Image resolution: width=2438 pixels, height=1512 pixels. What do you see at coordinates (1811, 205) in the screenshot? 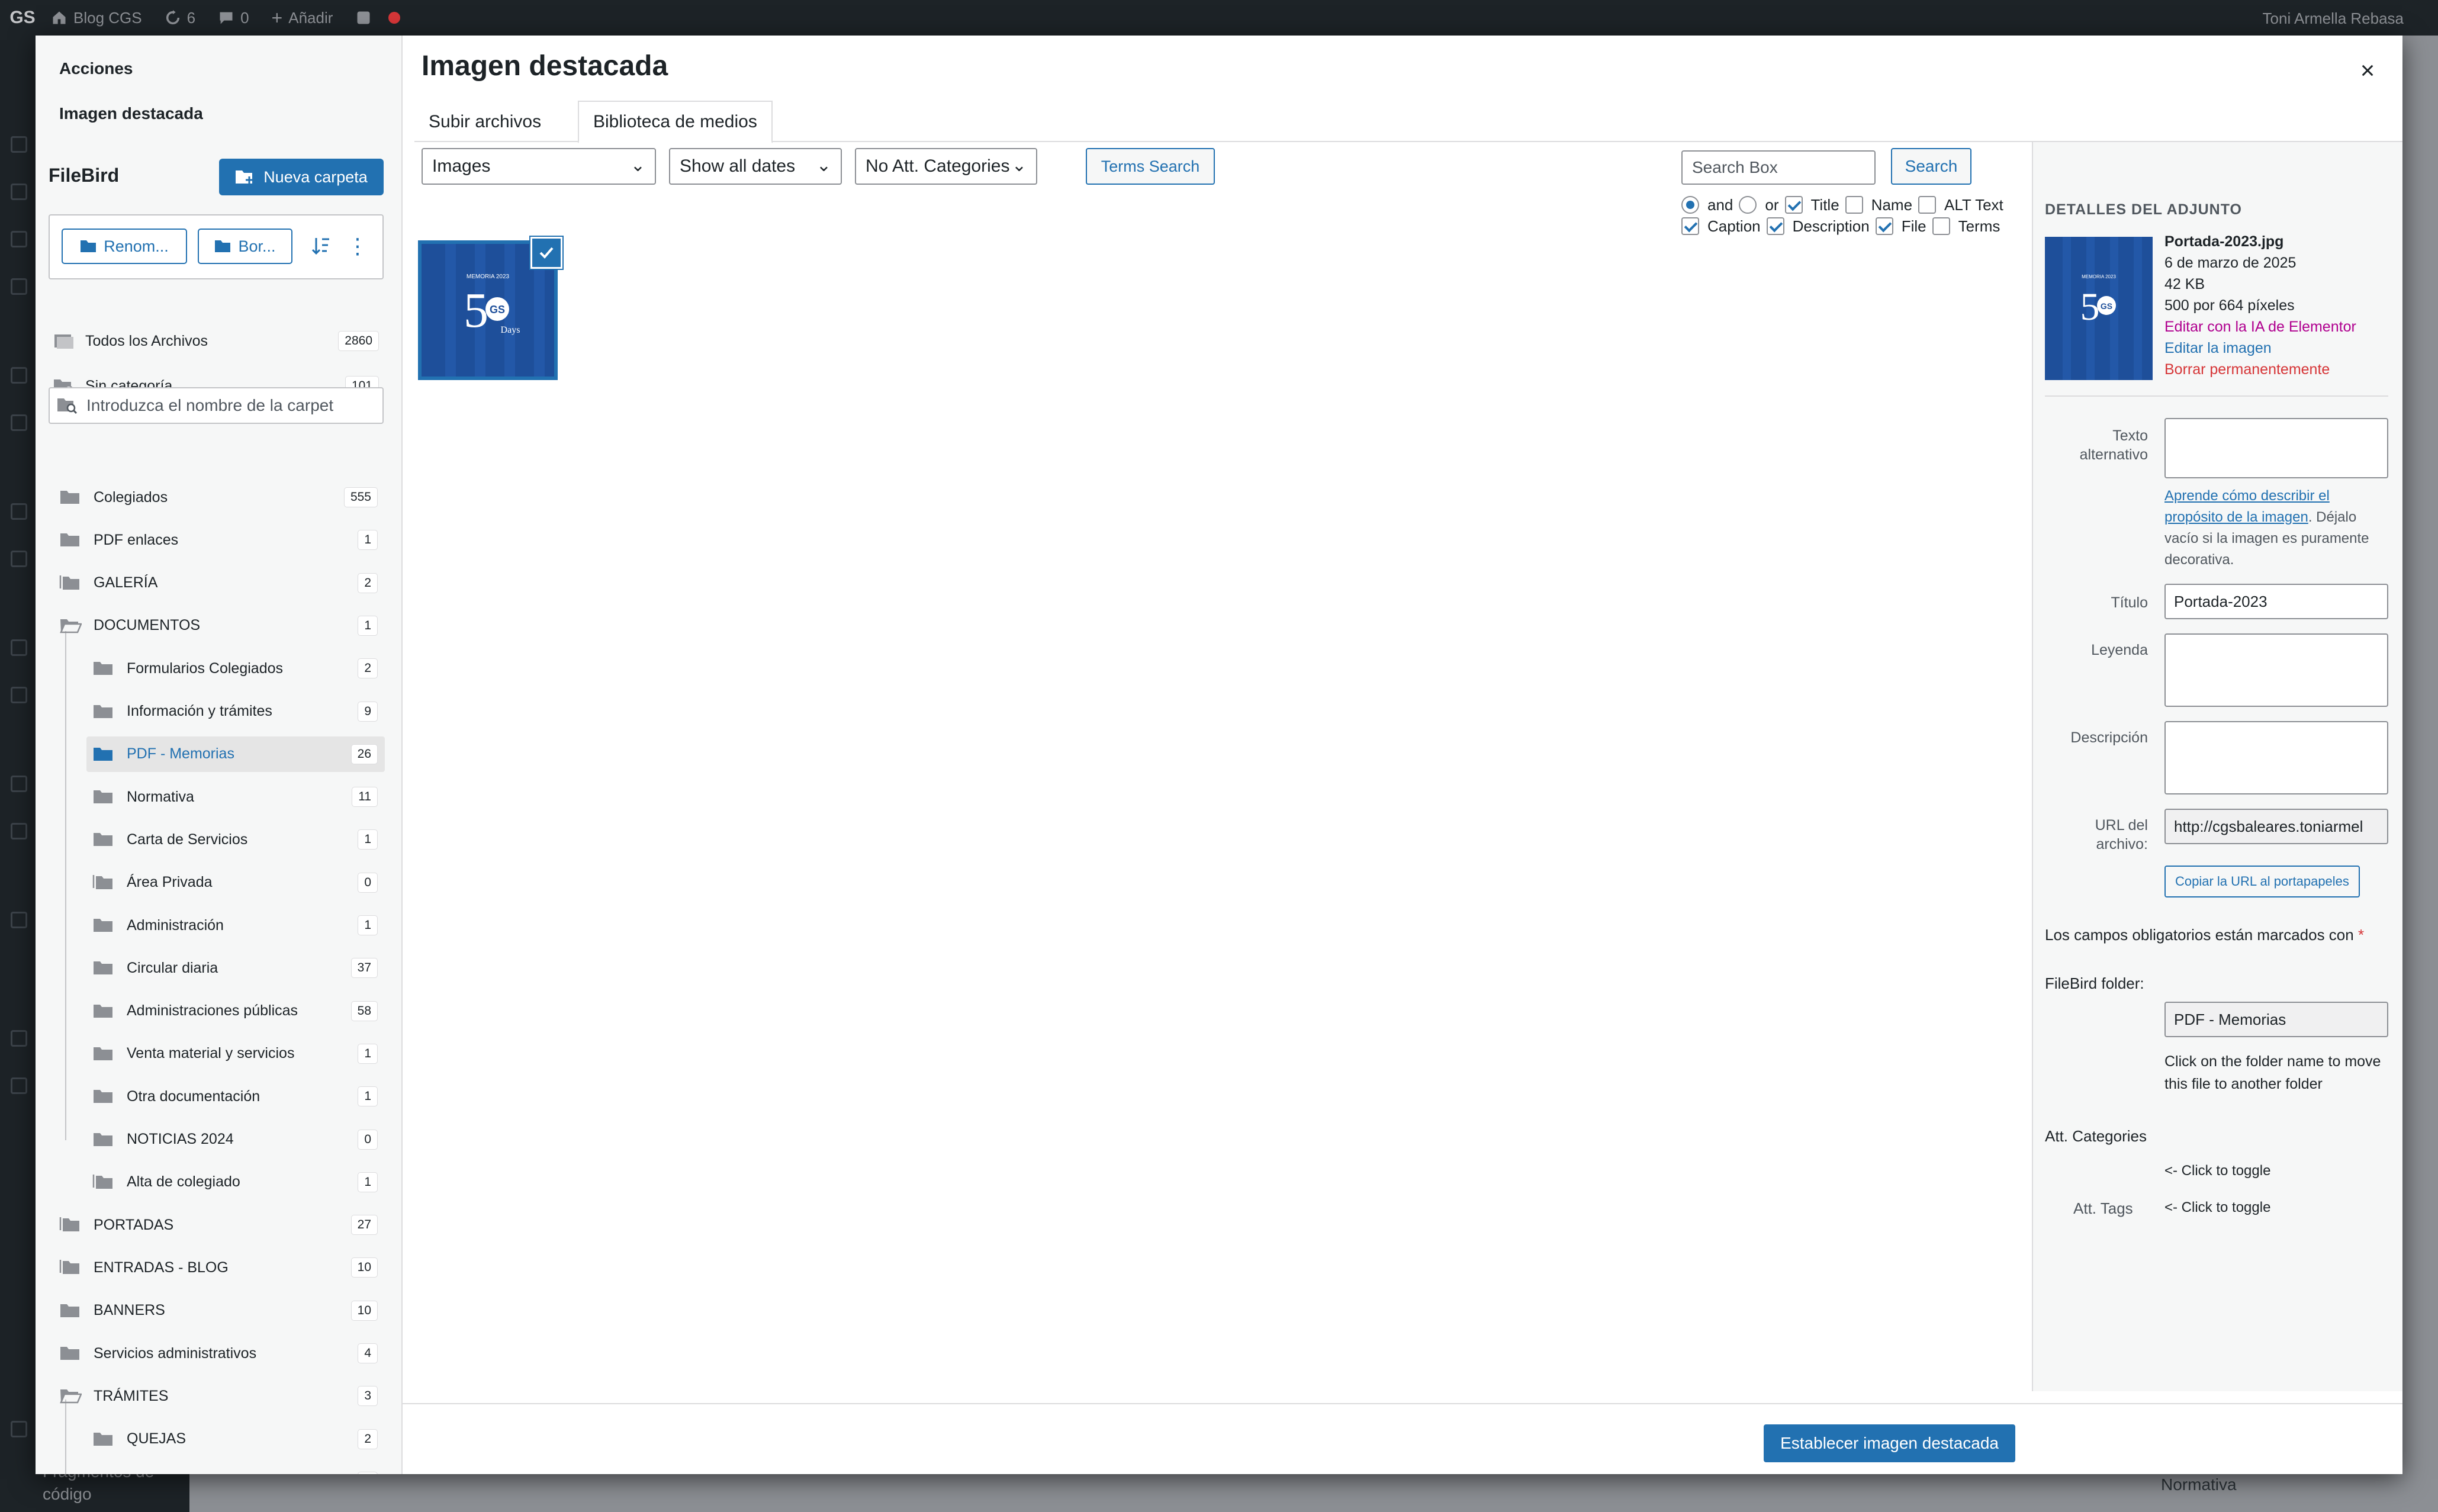
I see `option-title: Title` at bounding box center [1811, 205].